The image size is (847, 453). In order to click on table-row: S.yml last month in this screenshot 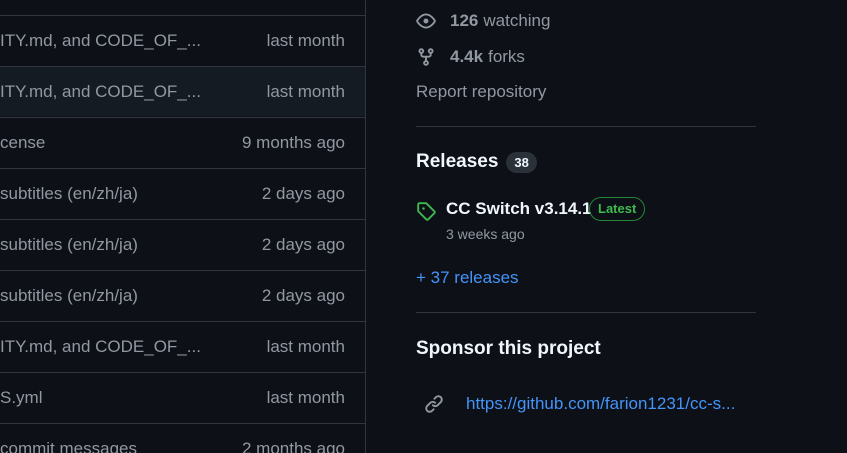, I will do `click(182, 397)`.